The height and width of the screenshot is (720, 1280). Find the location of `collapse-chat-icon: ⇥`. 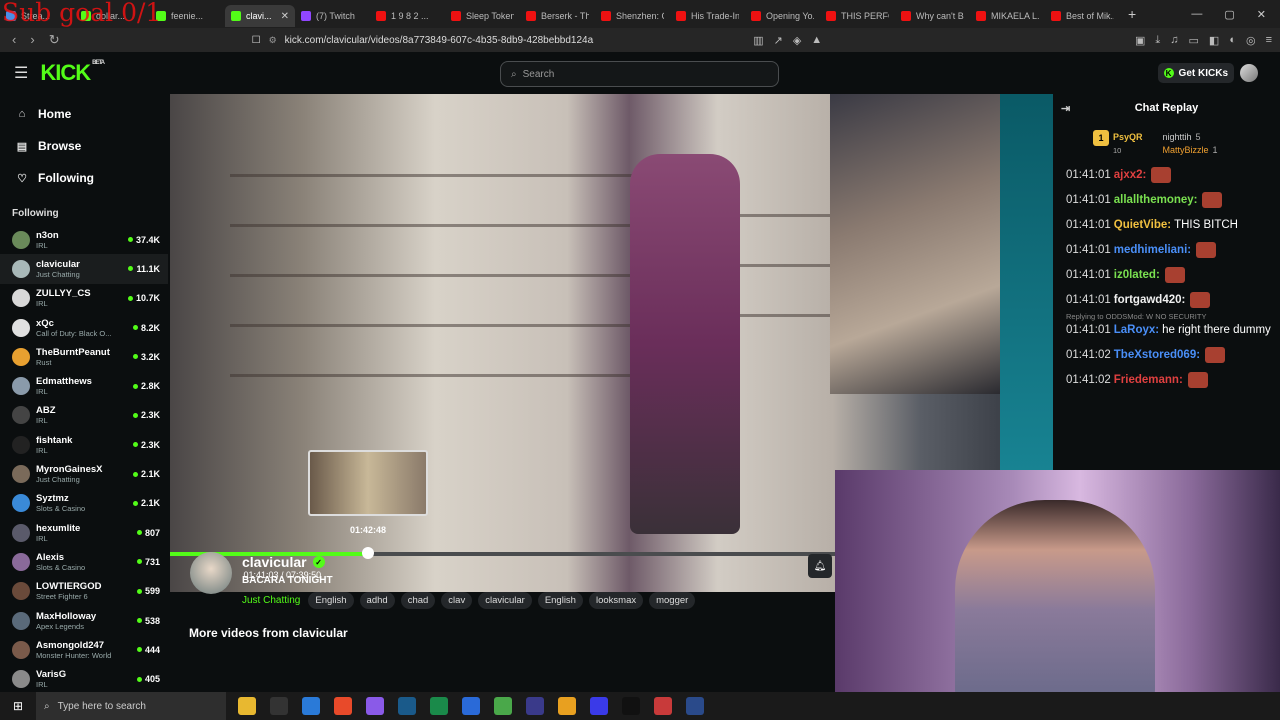

collapse-chat-icon: ⇥ is located at coordinates (1065, 108).